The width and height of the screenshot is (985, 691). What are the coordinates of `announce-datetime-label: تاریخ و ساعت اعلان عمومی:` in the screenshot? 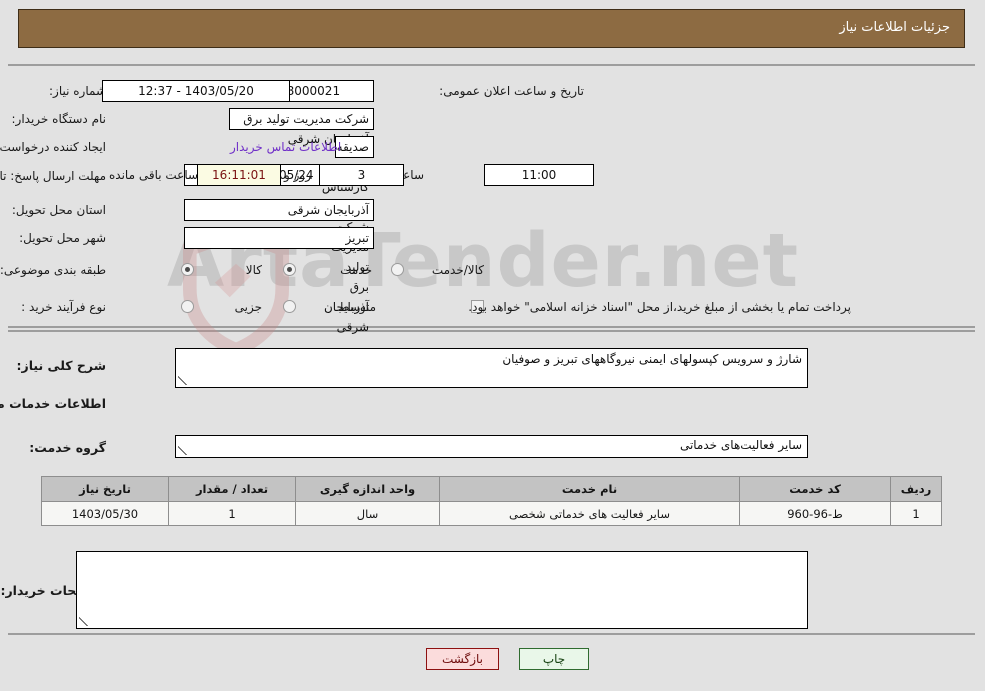 It's located at (512, 91).